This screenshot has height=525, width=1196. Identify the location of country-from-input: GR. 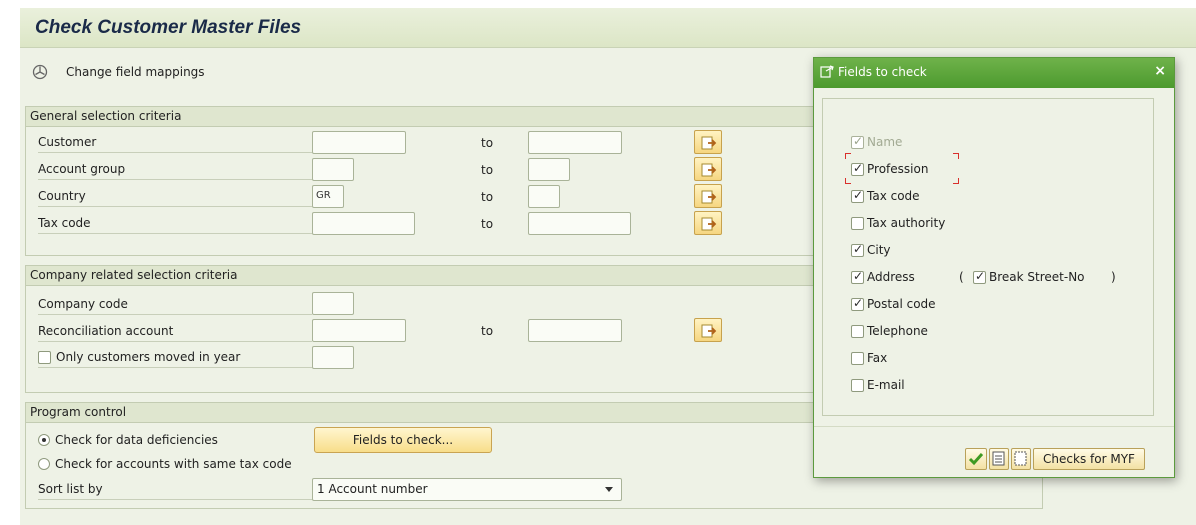
(328, 196).